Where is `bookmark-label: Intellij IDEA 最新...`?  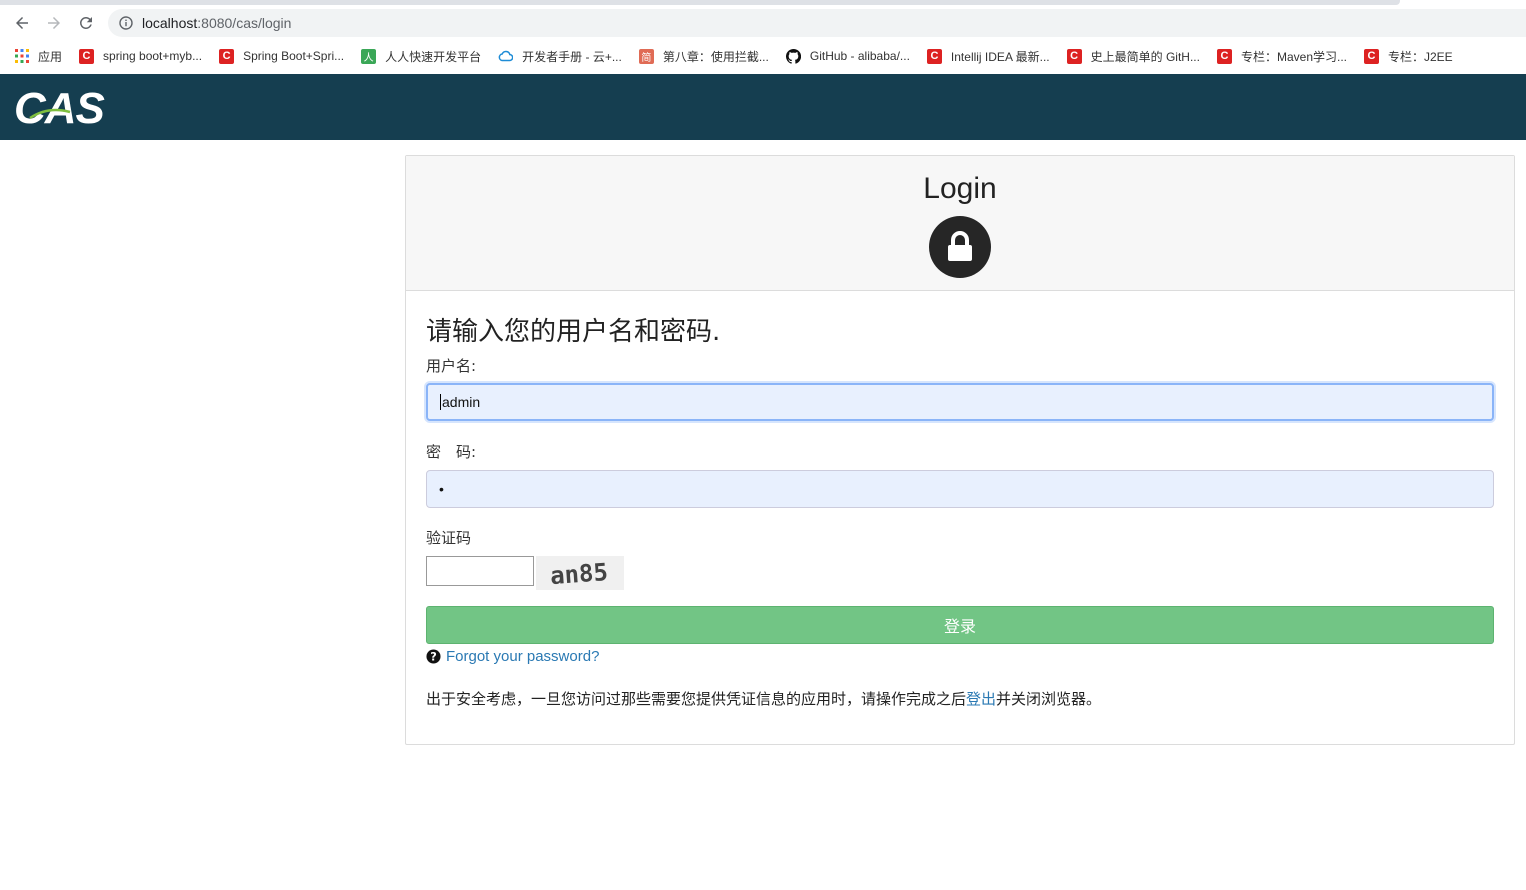 bookmark-label: Intellij IDEA 最新... is located at coordinates (1000, 56).